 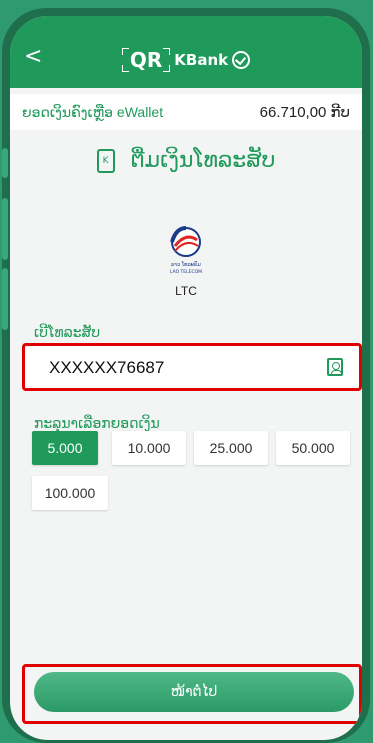 I want to click on kbank-mark-icon, so click(x=241, y=60).